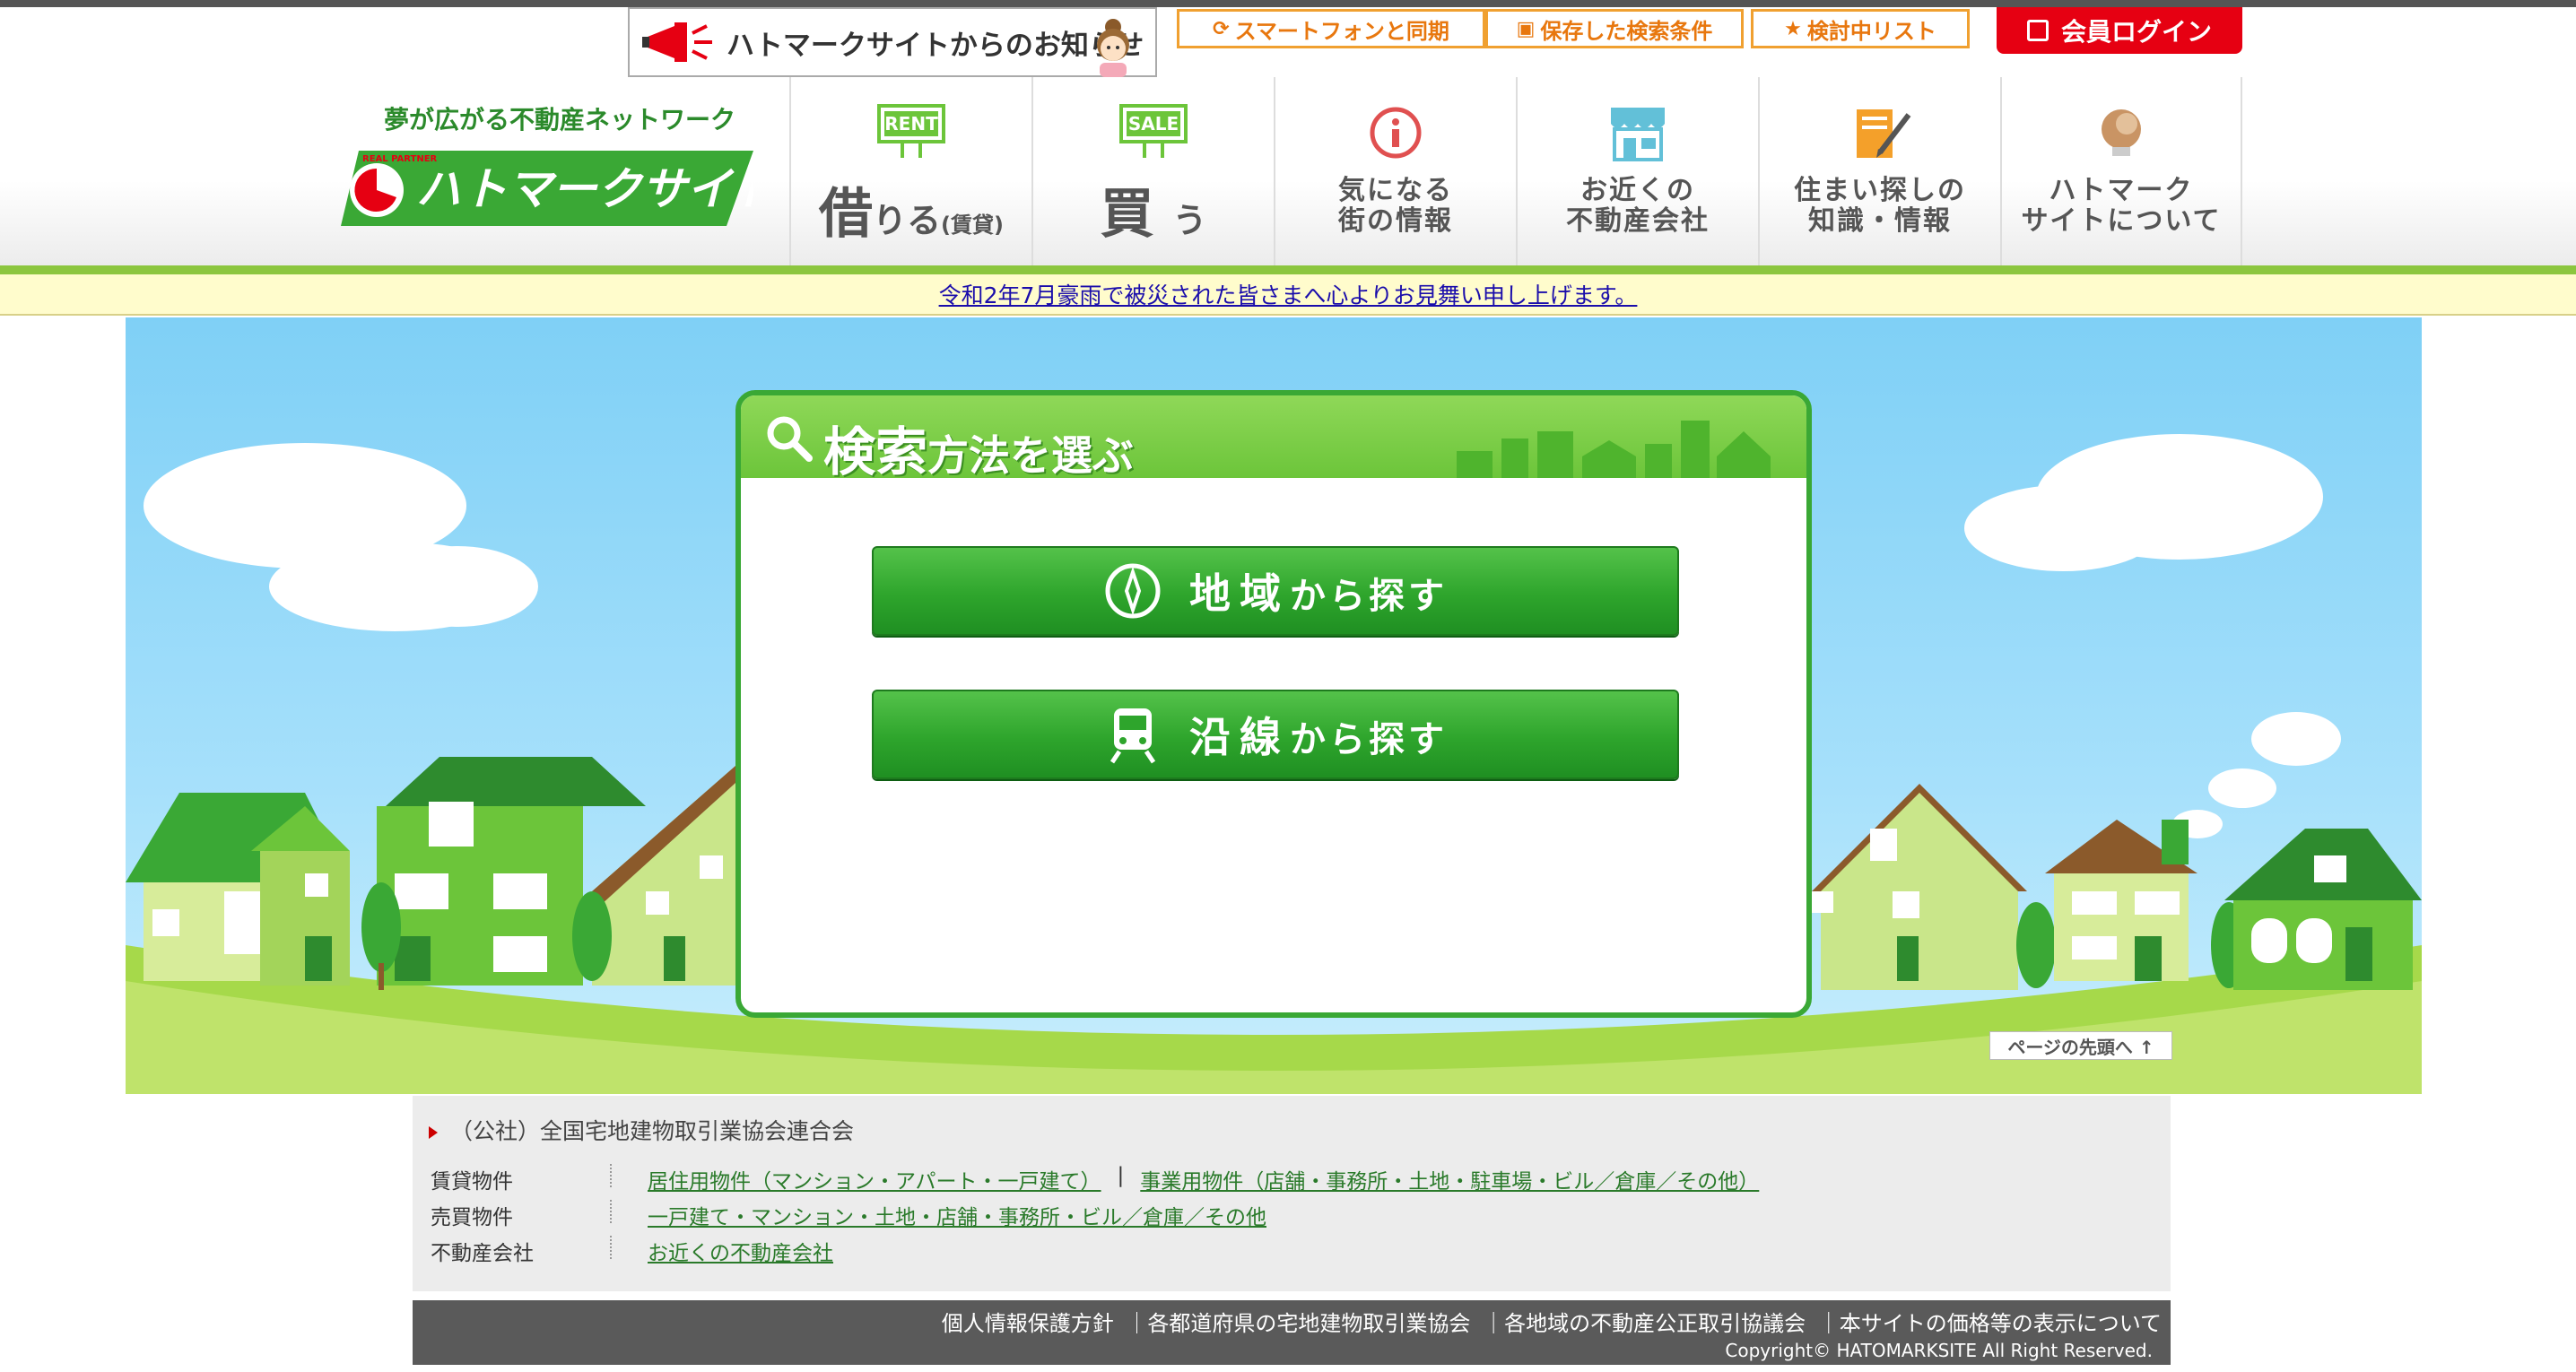 The width and height of the screenshot is (2576, 1372). I want to click on rent-sign-icon: RENT, so click(911, 131).